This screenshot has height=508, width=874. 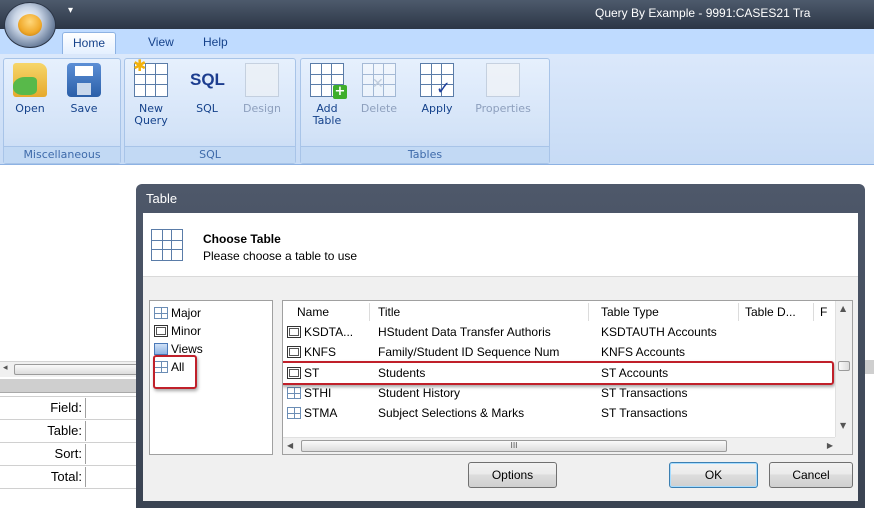 What do you see at coordinates (43, 431) in the screenshot?
I see `grid-row-table: Table:` at bounding box center [43, 431].